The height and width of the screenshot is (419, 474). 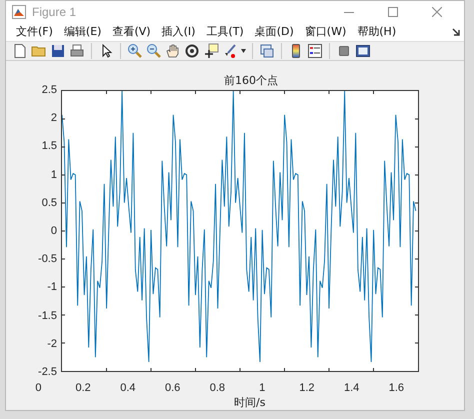 What do you see at coordinates (267, 50) in the screenshot?
I see `link-plot-icon` at bounding box center [267, 50].